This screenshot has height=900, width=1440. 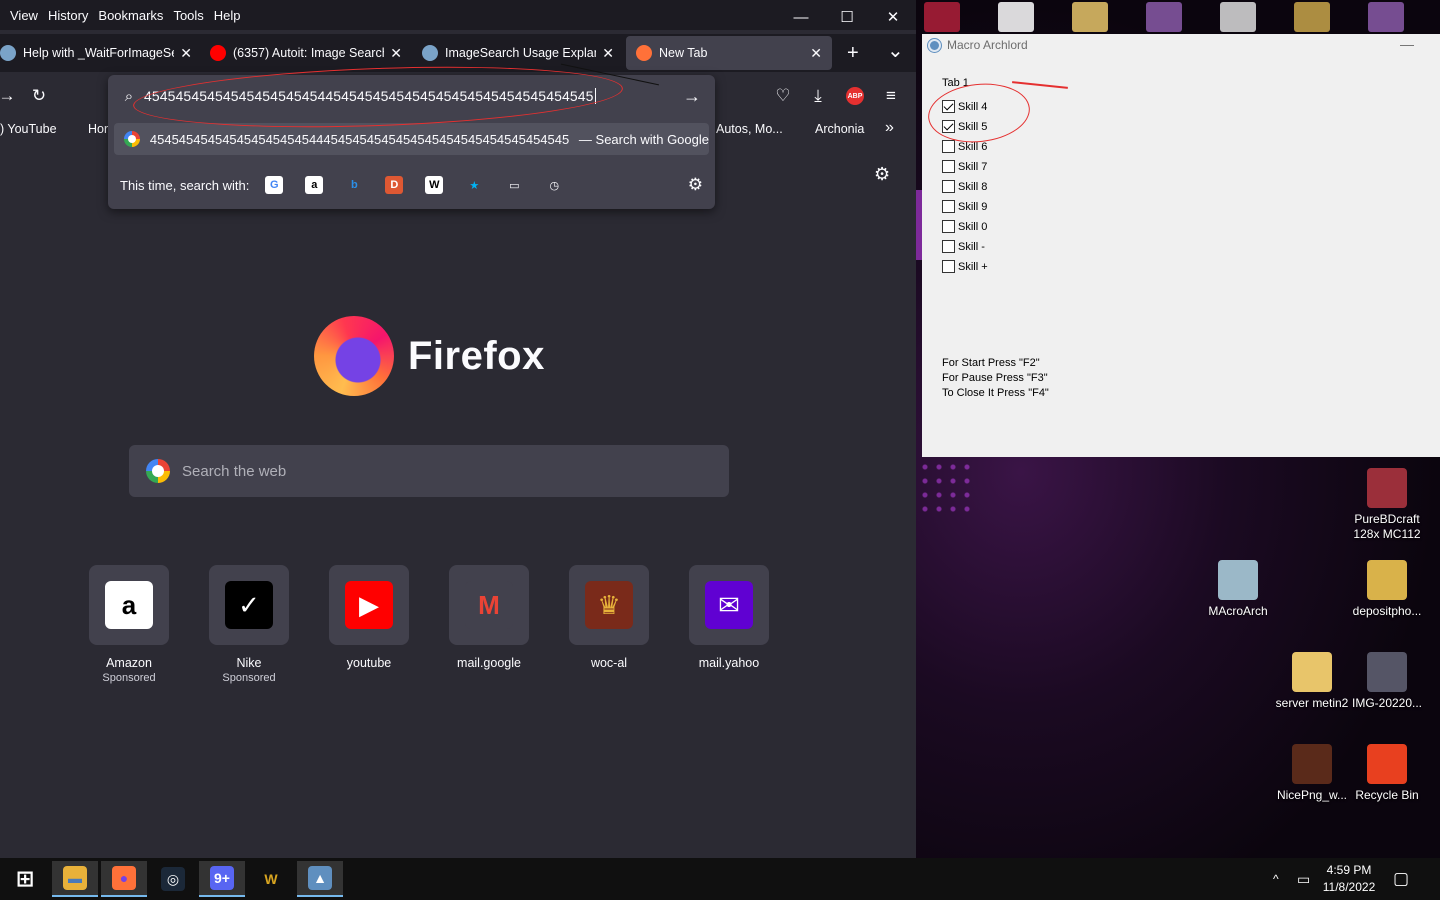 What do you see at coordinates (1238, 589) in the screenshot?
I see `desktop-icon: MAcroArch` at bounding box center [1238, 589].